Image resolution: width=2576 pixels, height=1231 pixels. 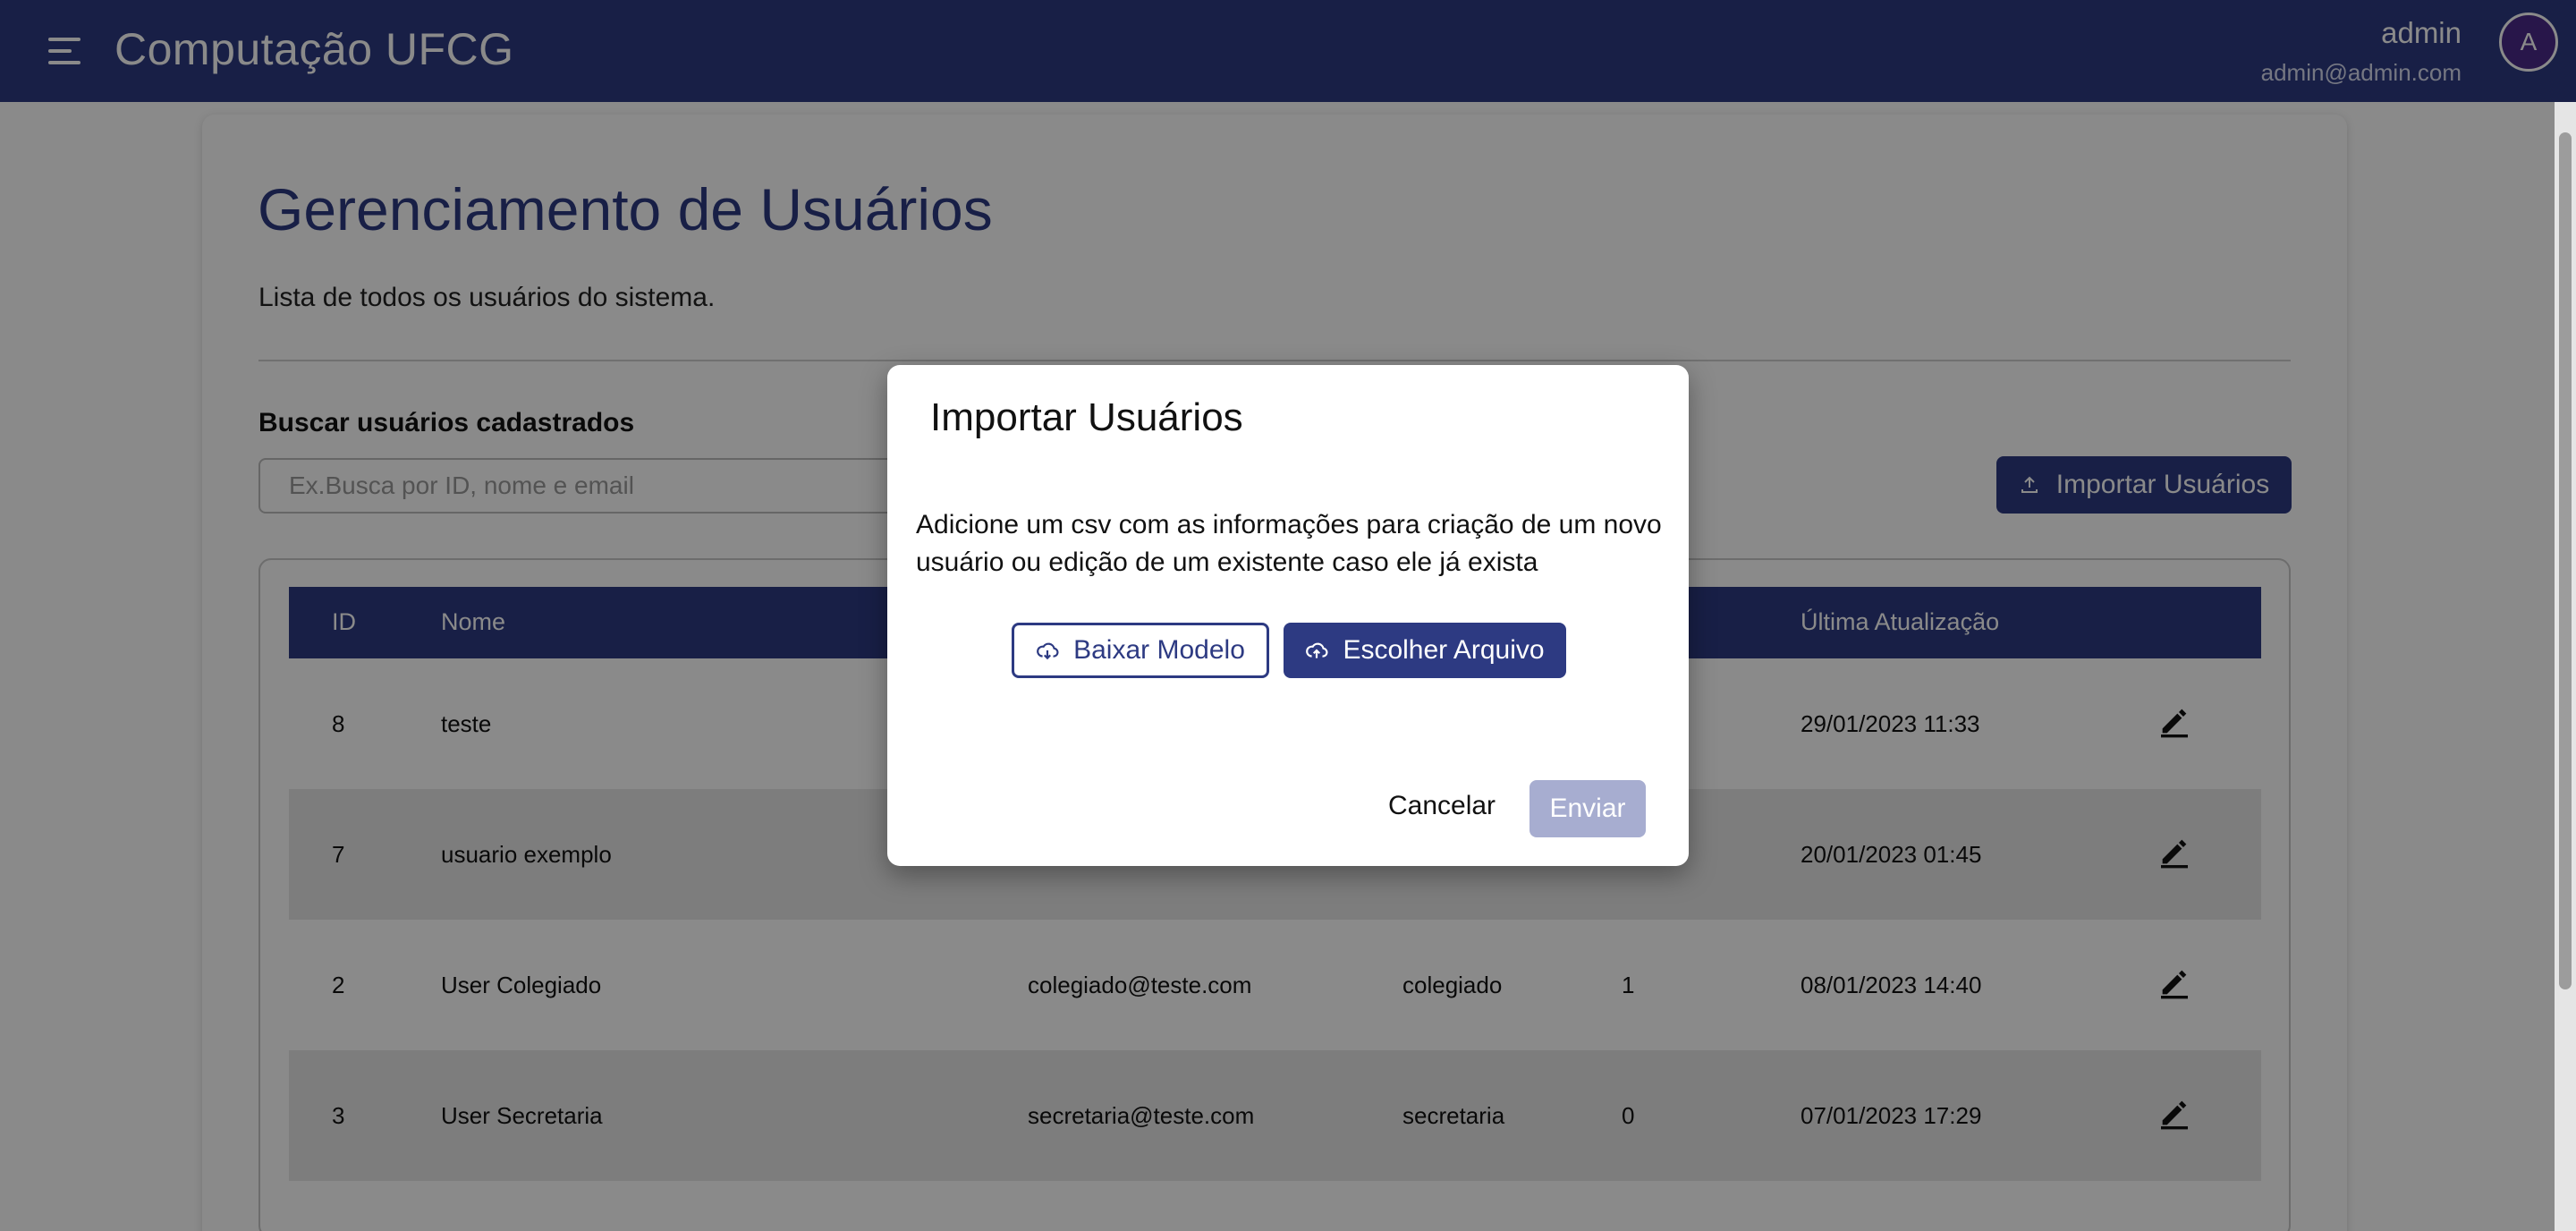 What do you see at coordinates (1086, 417) in the screenshot?
I see `modal-title: Importar Usuários` at bounding box center [1086, 417].